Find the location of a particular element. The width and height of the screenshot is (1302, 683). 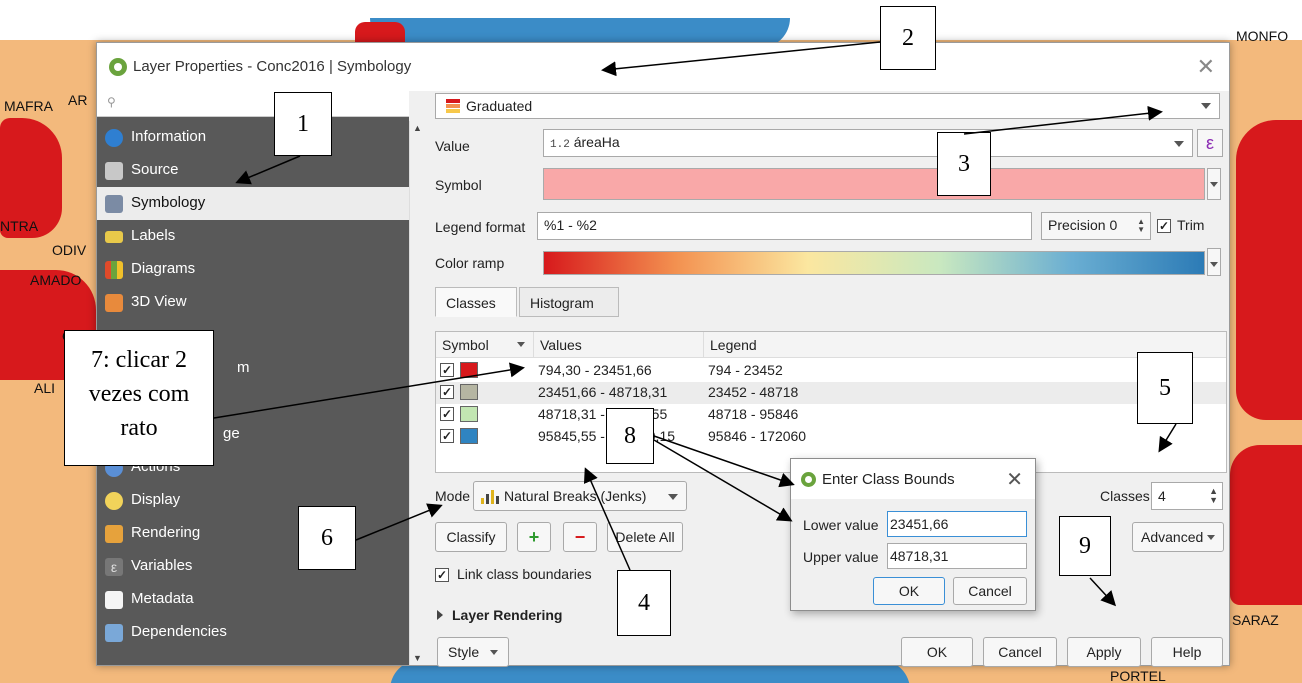

annotation-1: 1 is located at coordinates (303, 124).